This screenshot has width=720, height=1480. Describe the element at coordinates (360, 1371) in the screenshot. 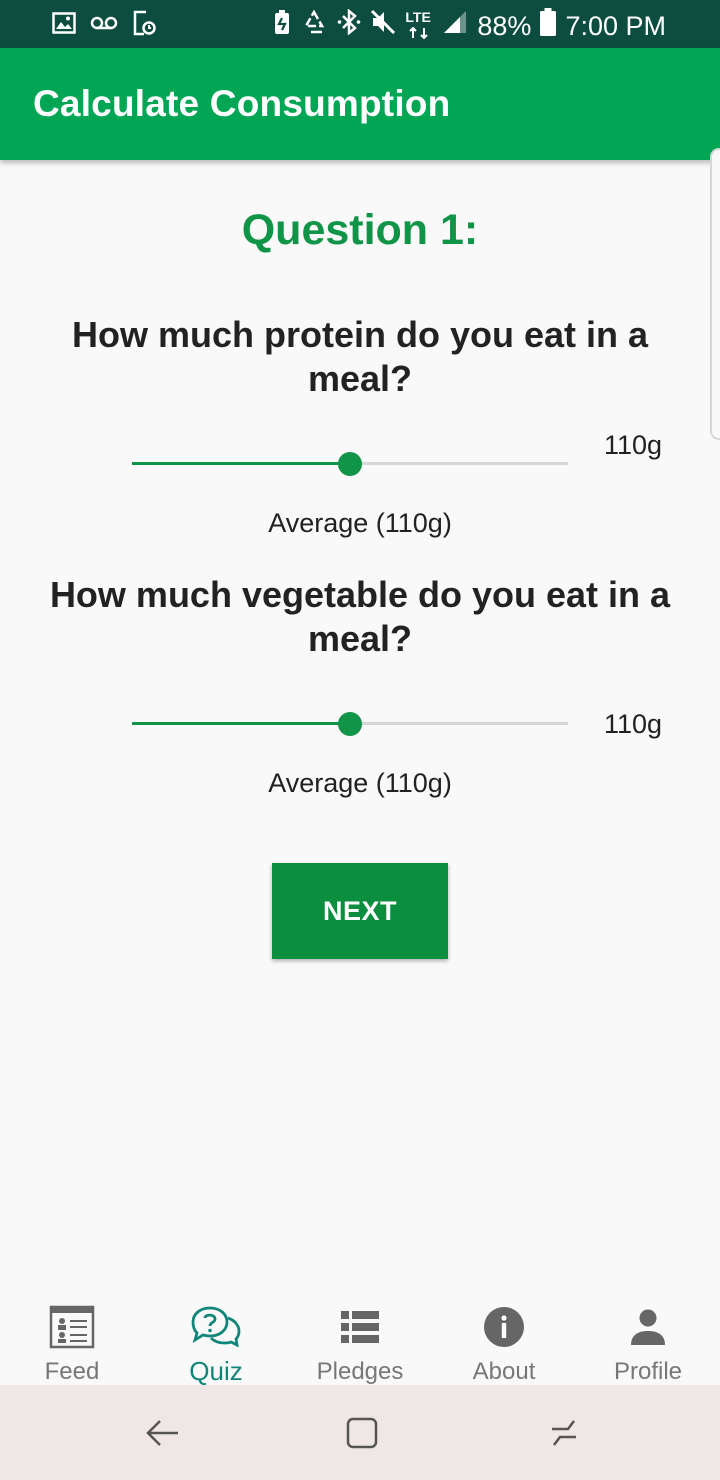

I see `nav-label-pledges: Pledges` at that location.